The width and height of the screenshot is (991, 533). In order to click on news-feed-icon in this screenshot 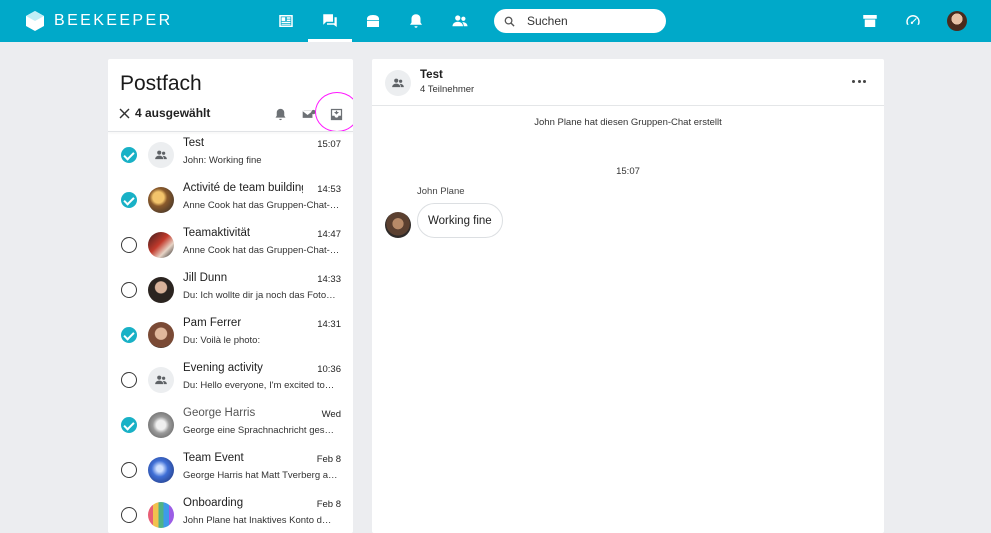, I will do `click(286, 21)`.